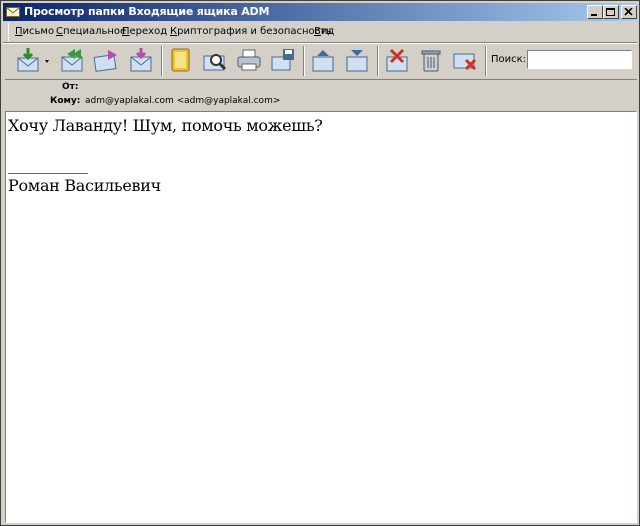  I want to click on reply-all-icon, so click(72, 60).